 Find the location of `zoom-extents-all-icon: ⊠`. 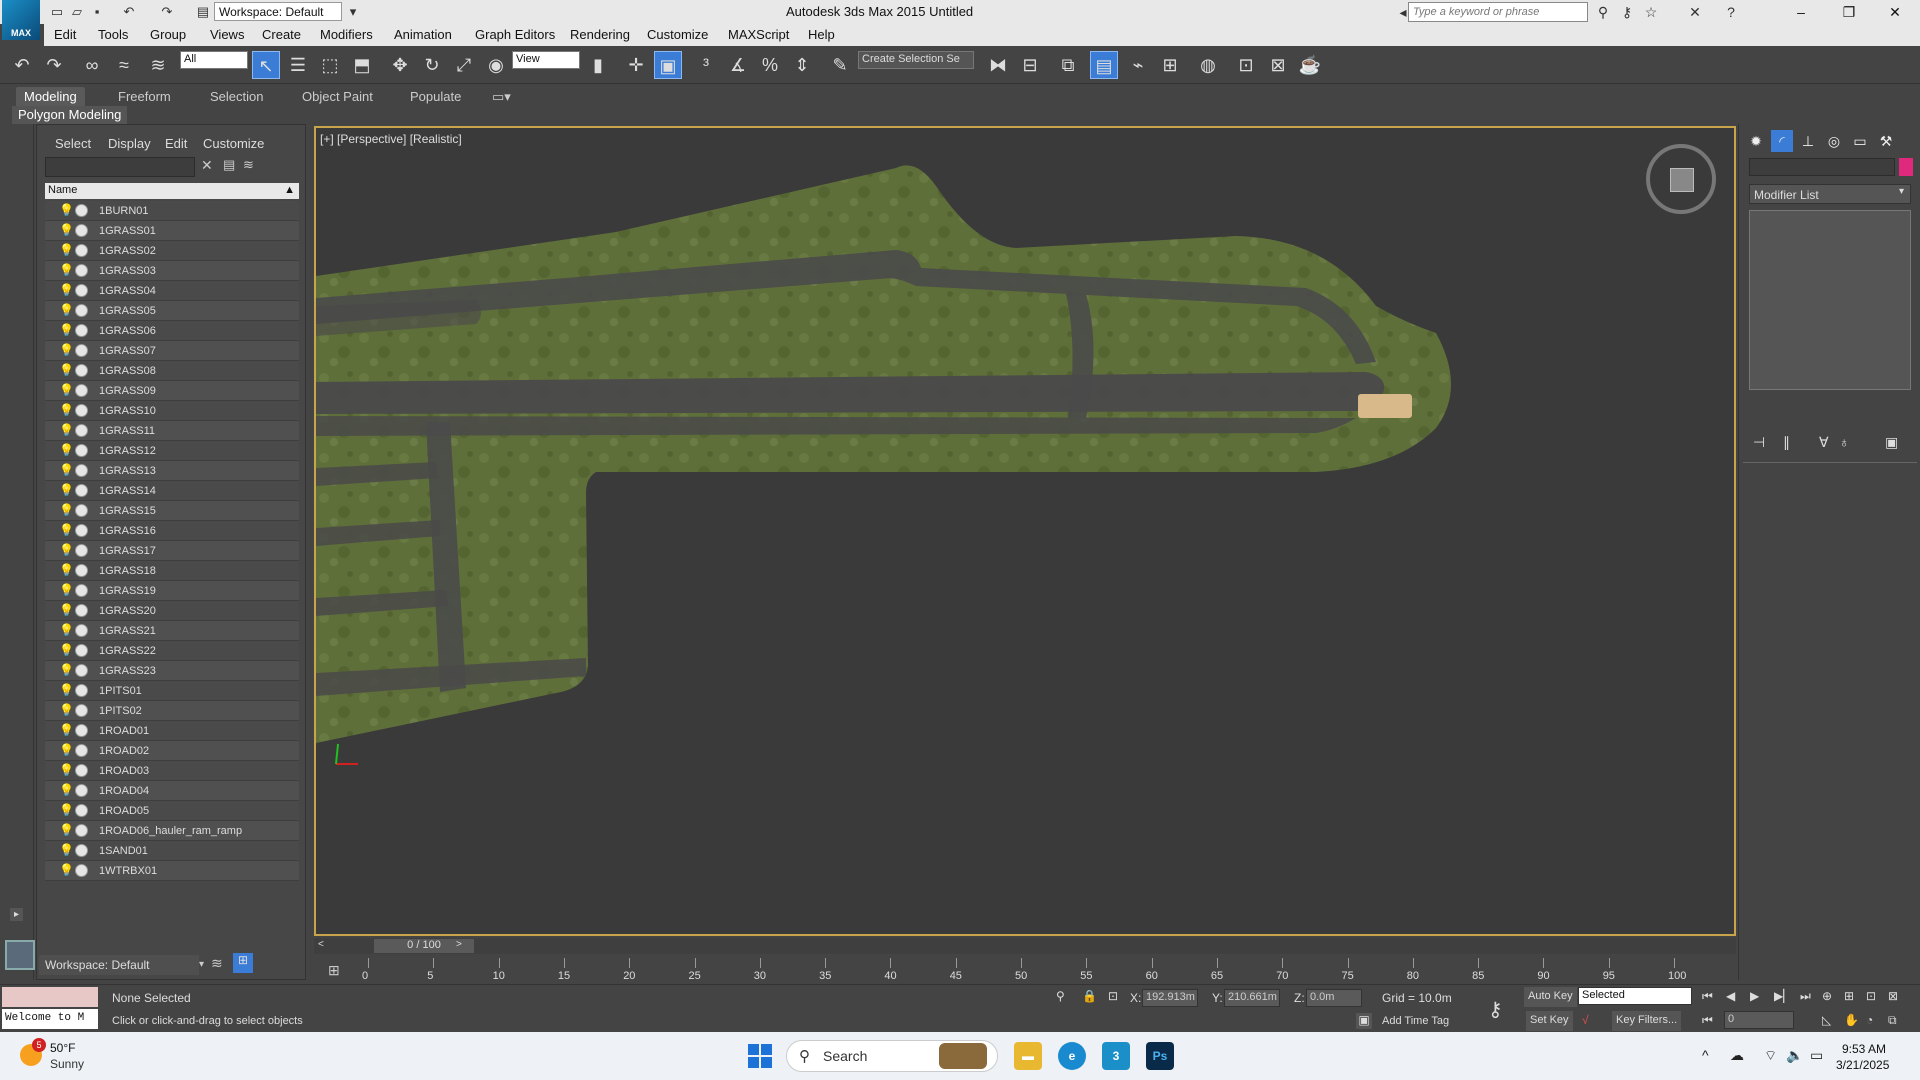

zoom-extents-all-icon: ⊠ is located at coordinates (1893, 996).